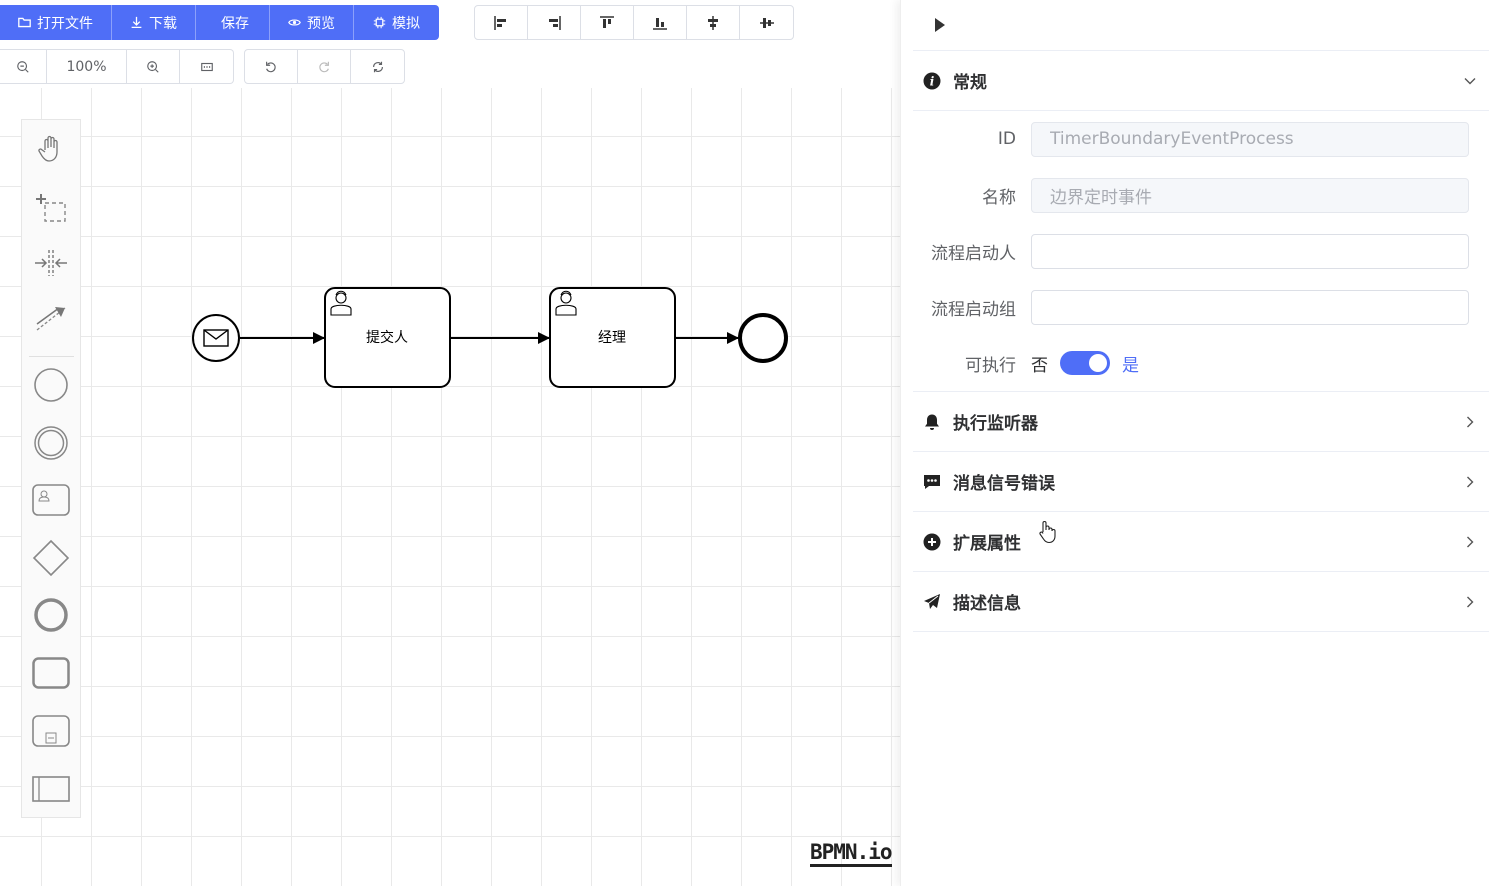 The height and width of the screenshot is (886, 1495). Describe the element at coordinates (973, 309) in the screenshot. I see `group-label: 流程启动组` at that location.